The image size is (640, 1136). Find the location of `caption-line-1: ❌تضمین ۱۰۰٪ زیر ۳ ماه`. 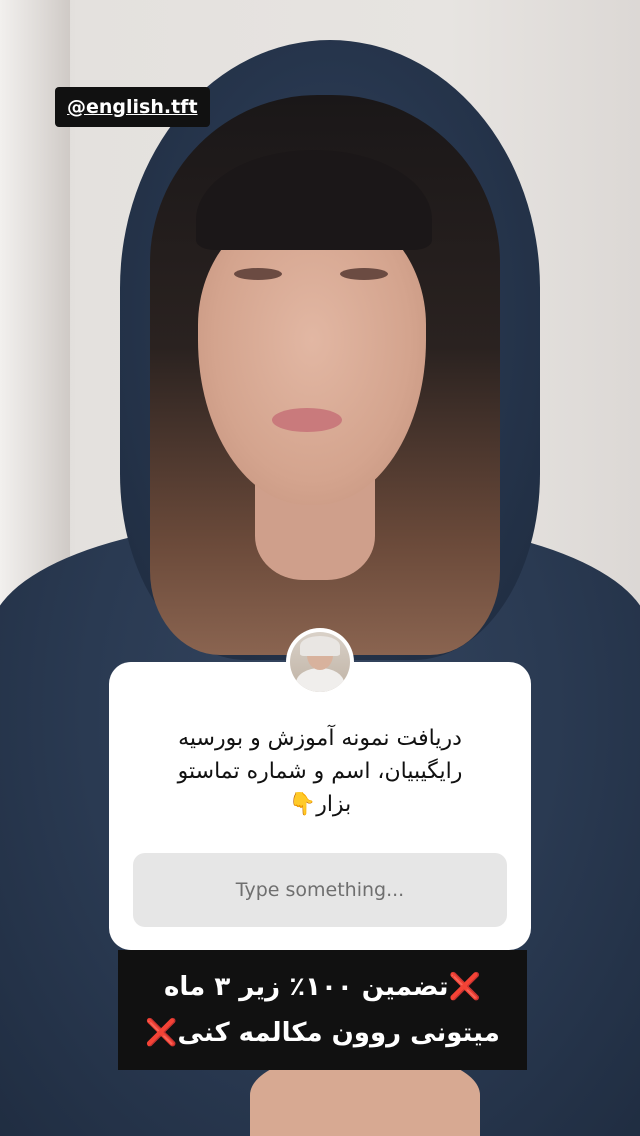

caption-line-1: ❌تضمین ۱۰۰٪ زیر ۳ ماه is located at coordinates (322, 987).